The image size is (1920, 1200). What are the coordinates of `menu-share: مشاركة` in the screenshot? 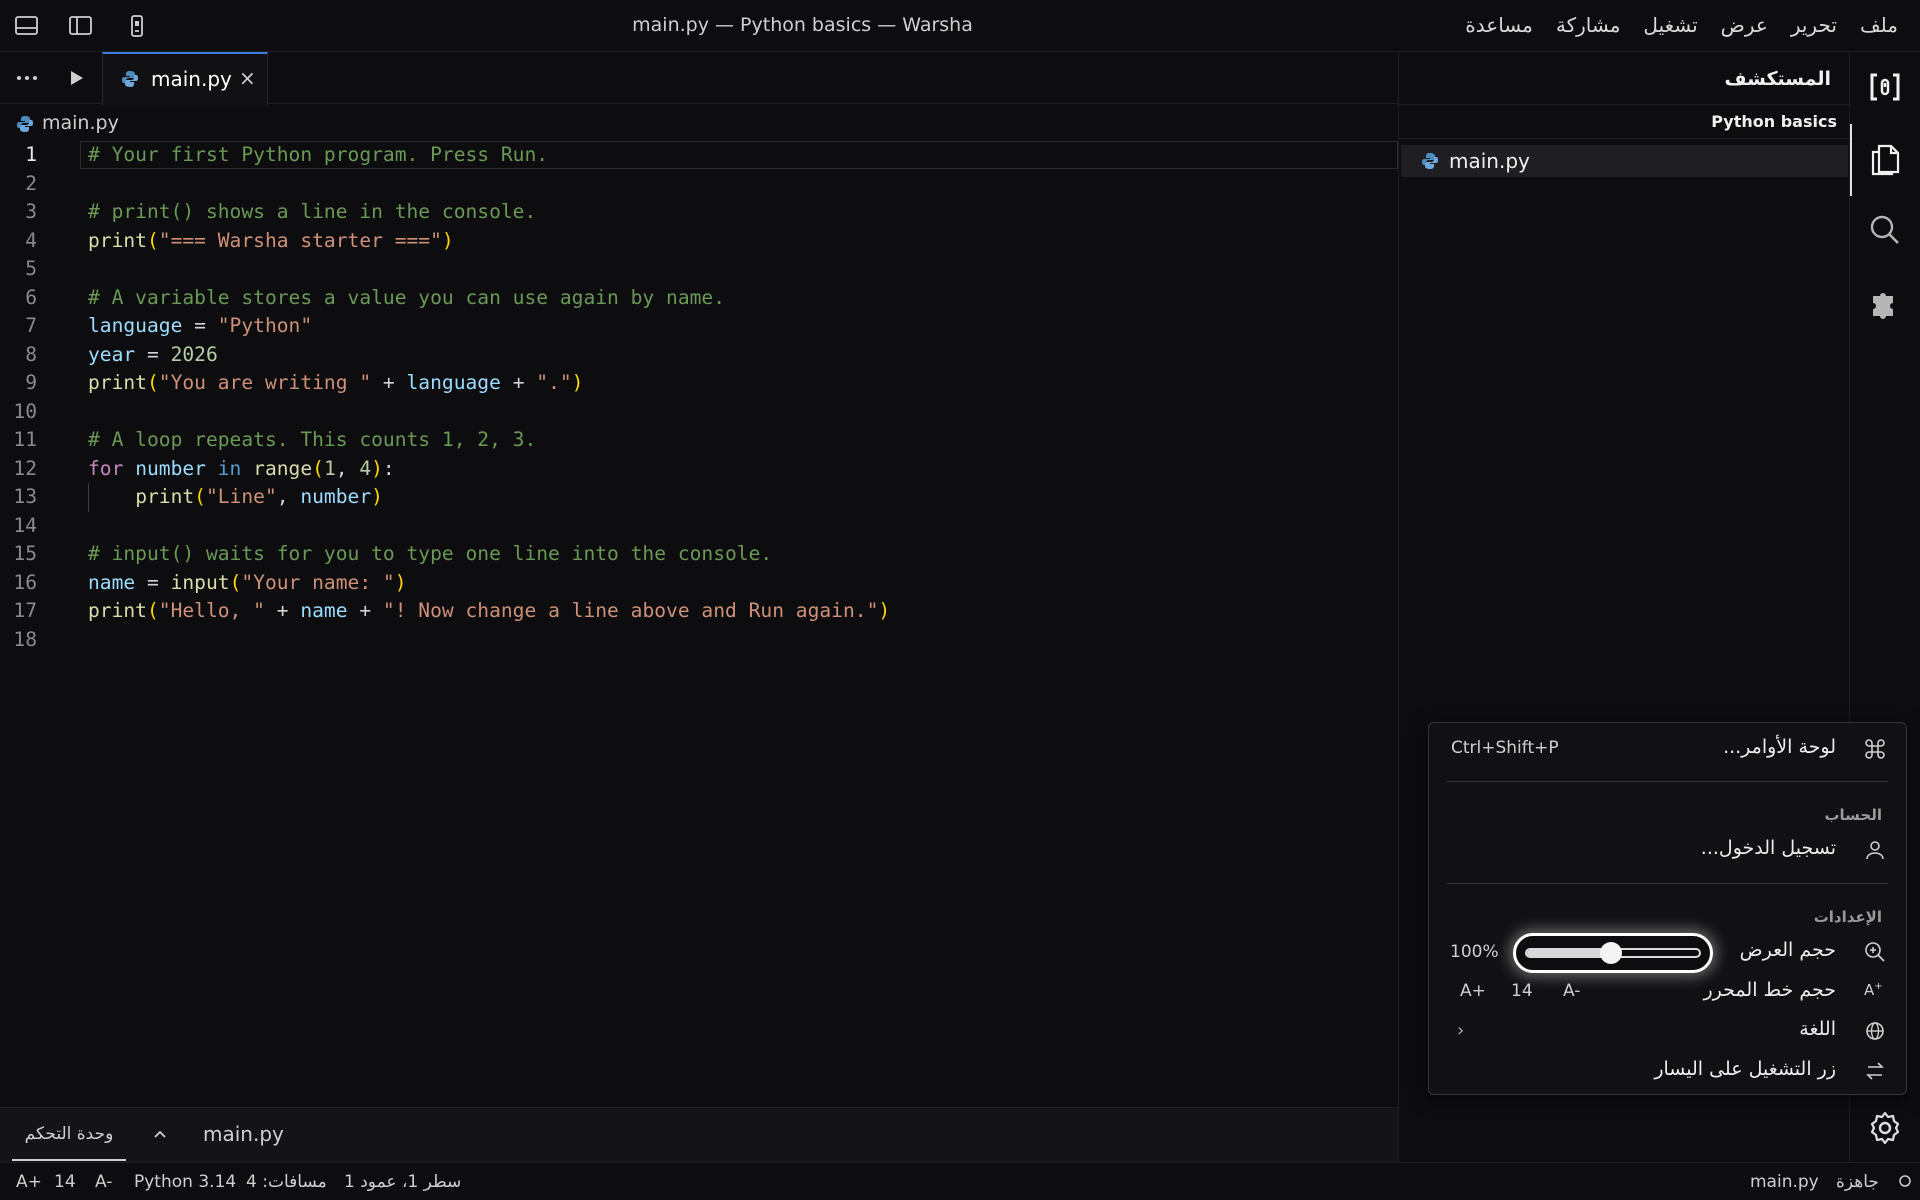 It's located at (1588, 25).